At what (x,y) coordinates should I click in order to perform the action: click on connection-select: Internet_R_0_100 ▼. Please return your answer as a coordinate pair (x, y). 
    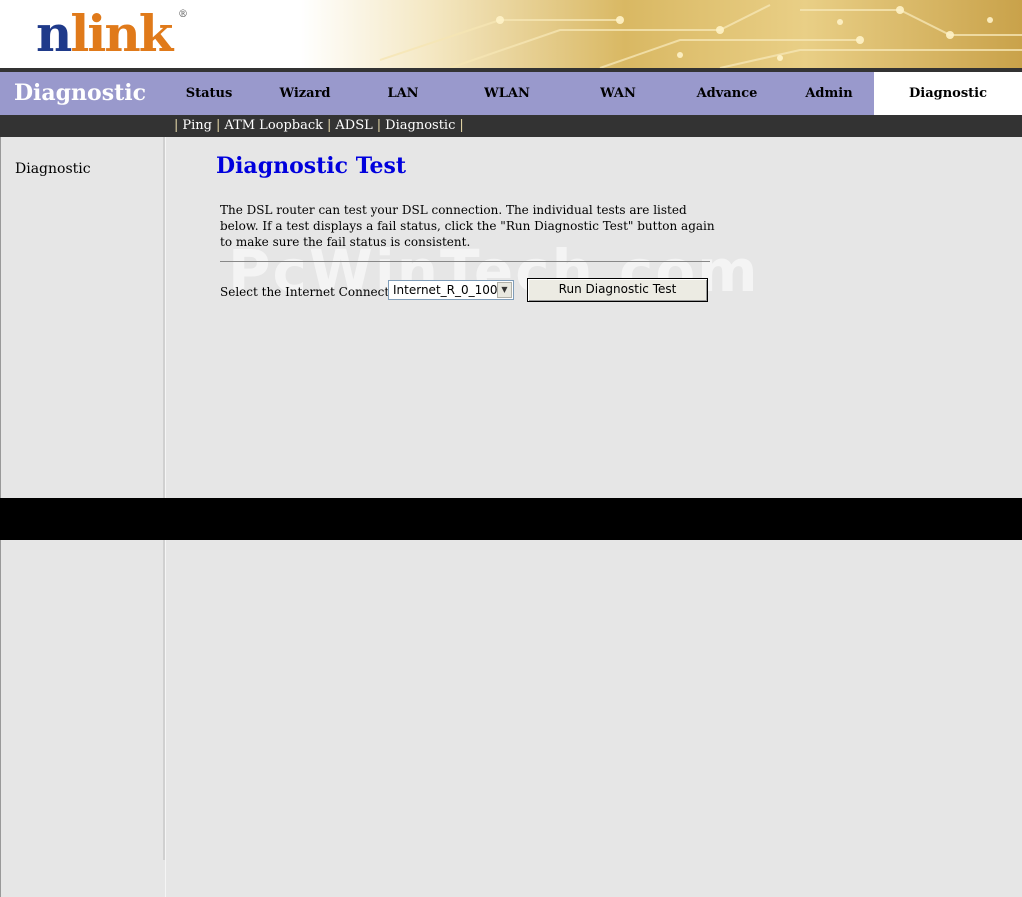
    Looking at the image, I should click on (451, 290).